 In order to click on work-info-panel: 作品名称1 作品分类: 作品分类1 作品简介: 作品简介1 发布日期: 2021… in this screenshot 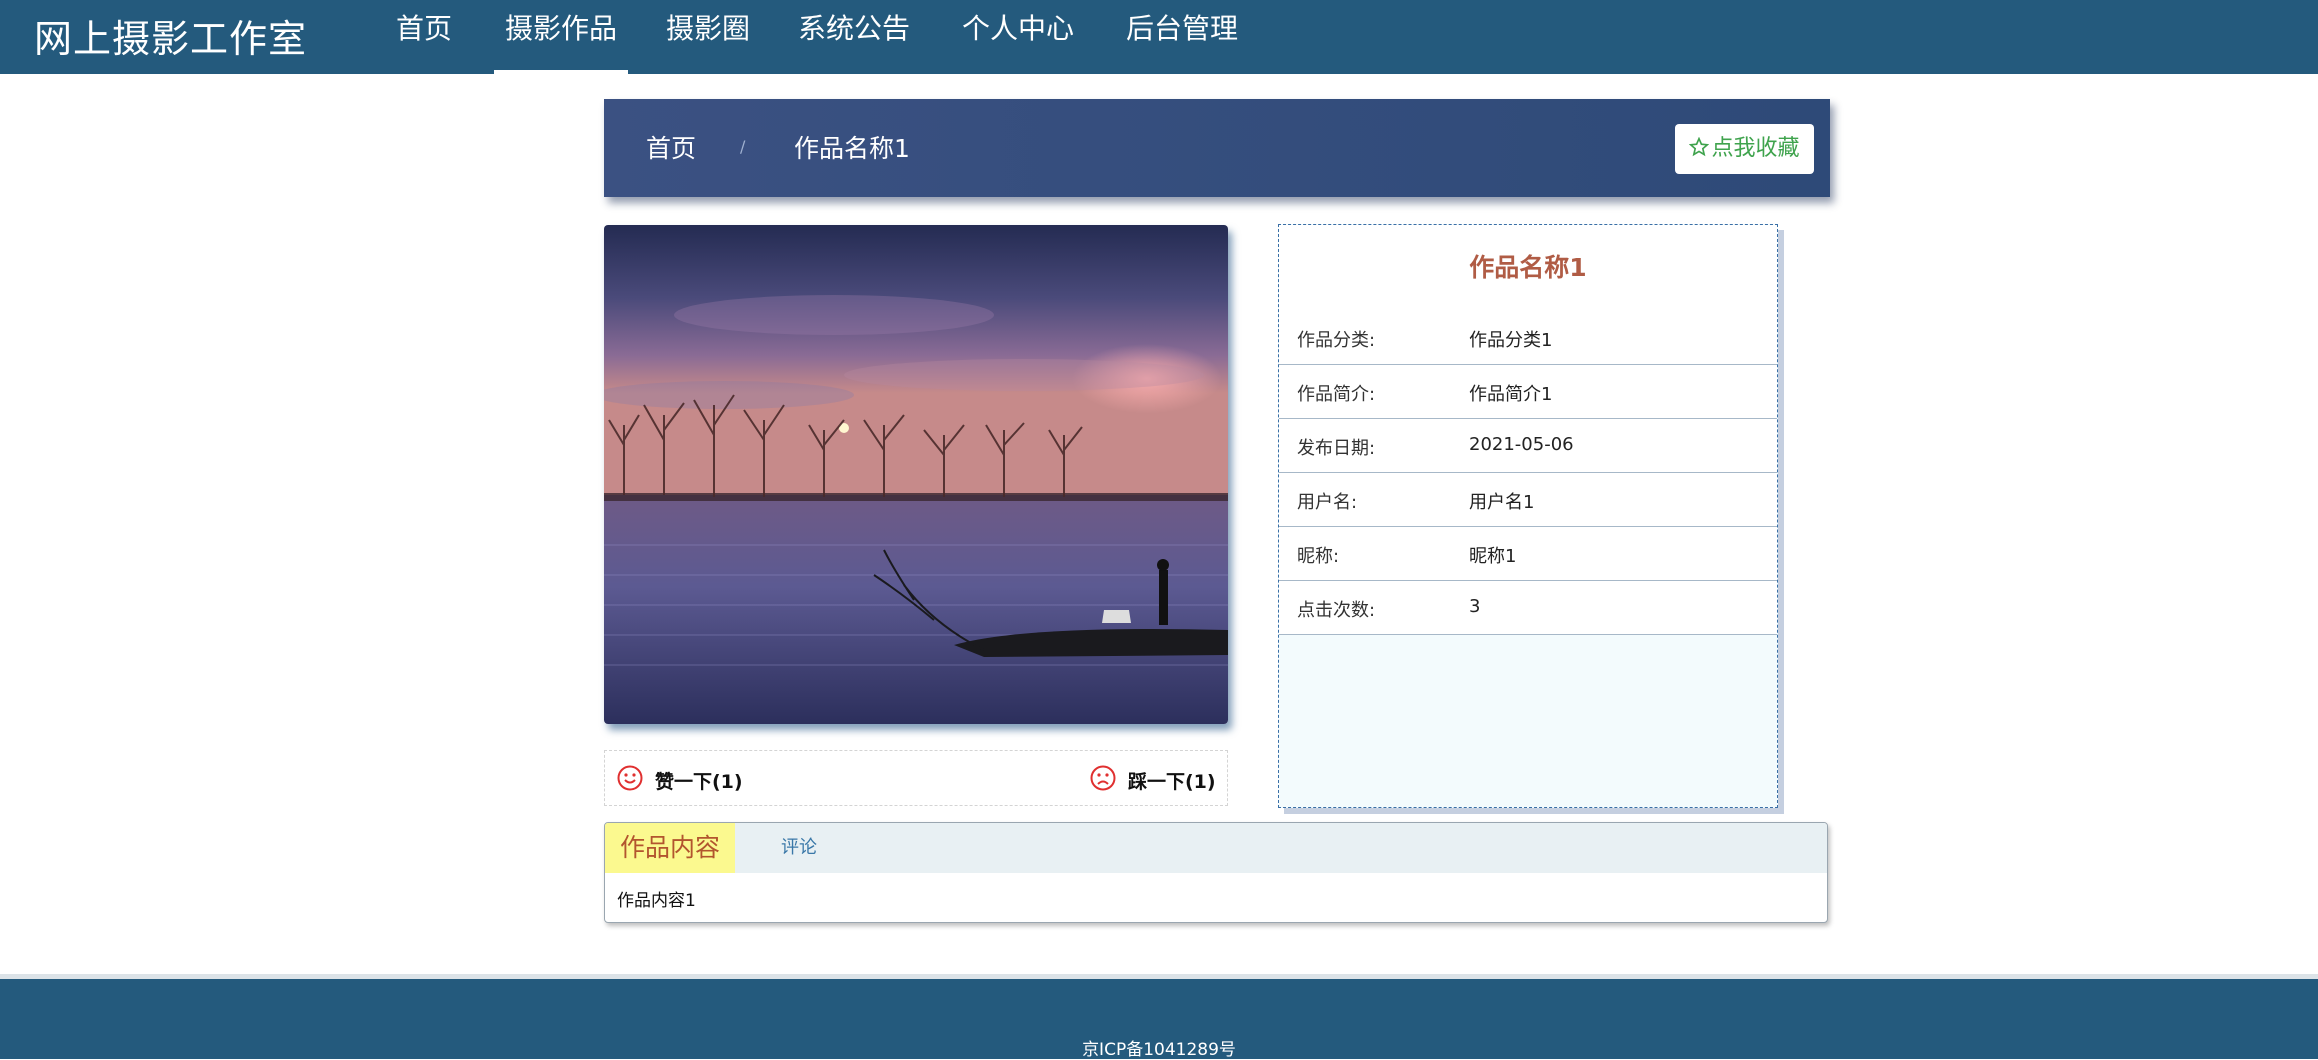, I will do `click(1528, 516)`.